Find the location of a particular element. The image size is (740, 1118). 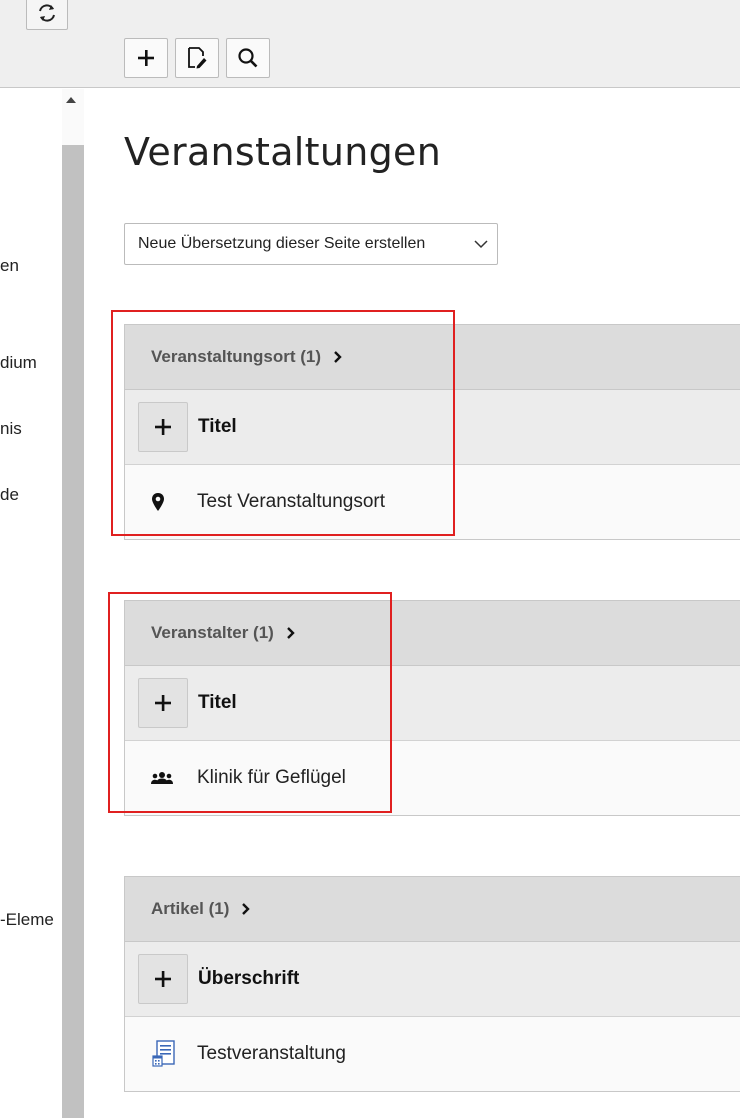

record-label: Klinik für Geflügel is located at coordinates (271, 778).